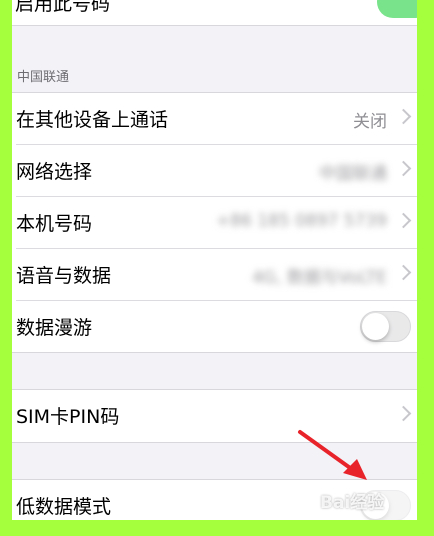 This screenshot has height=536, width=434. What do you see at coordinates (352, 503) in the screenshot?
I see `watermark-text: Bai经验` at bounding box center [352, 503].